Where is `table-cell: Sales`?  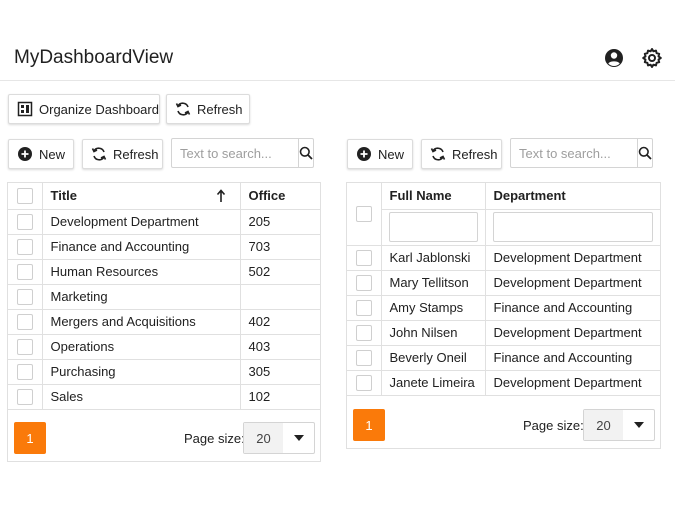
table-cell: Sales is located at coordinates (141, 397).